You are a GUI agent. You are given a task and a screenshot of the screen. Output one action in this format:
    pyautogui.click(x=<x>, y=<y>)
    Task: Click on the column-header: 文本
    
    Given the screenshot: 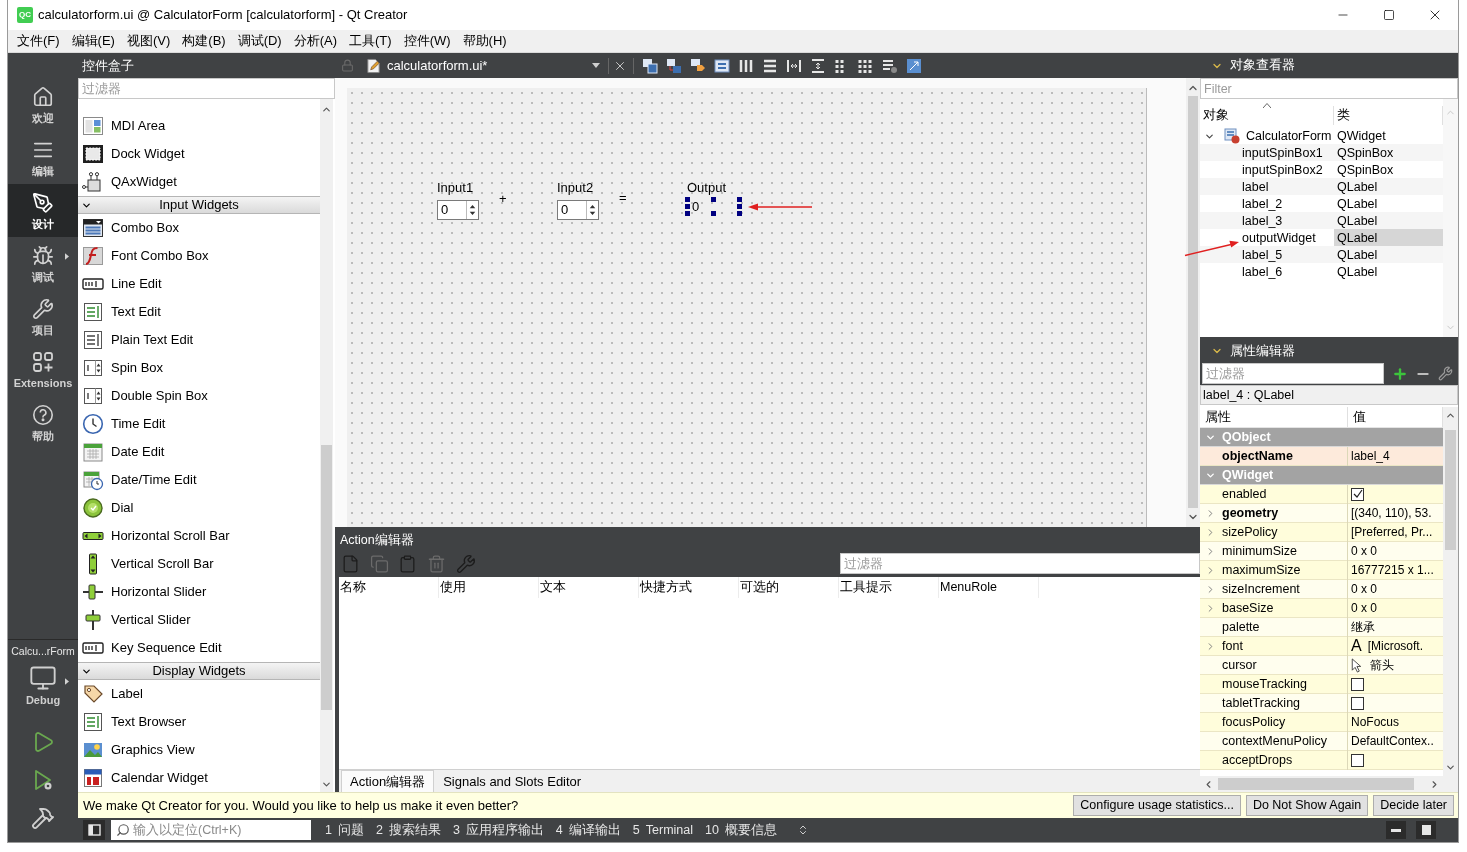 What is the action you would take?
    pyautogui.click(x=589, y=587)
    